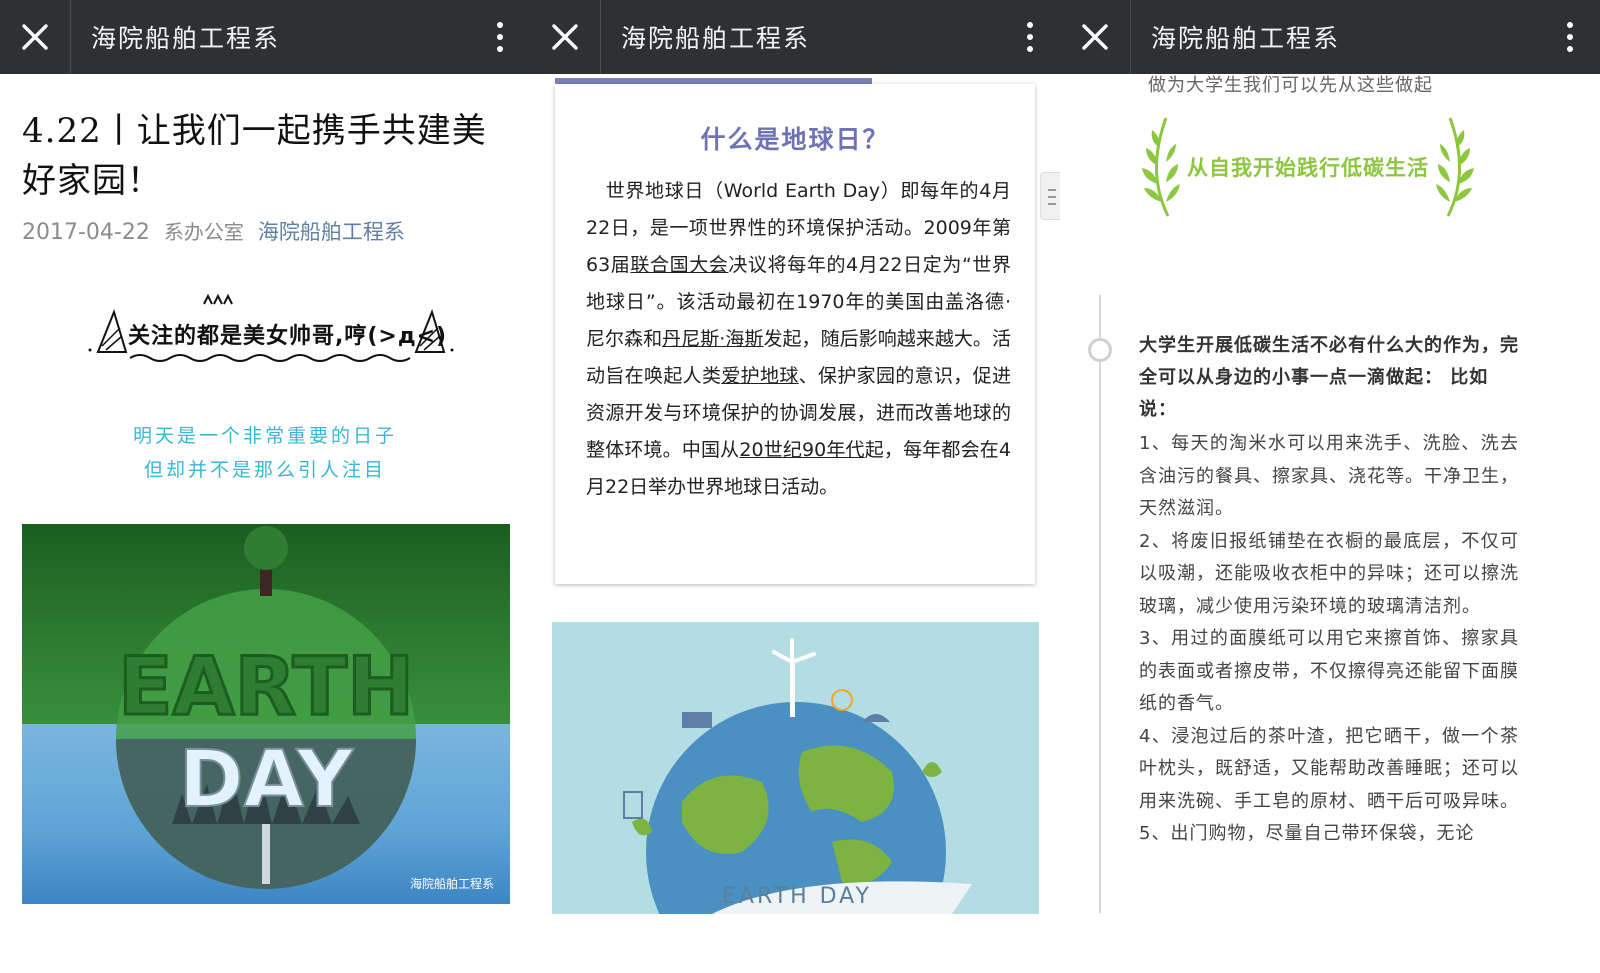 The image size is (1600, 973). What do you see at coordinates (653, 339) in the screenshot?
I see `card-text-3: 和` at bounding box center [653, 339].